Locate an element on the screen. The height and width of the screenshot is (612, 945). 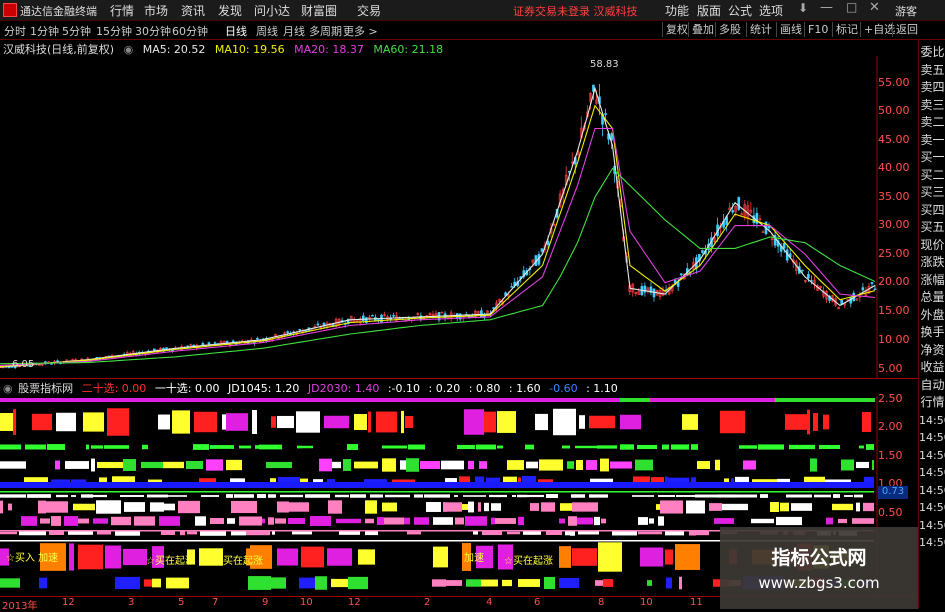
menu-news: 资讯 is located at coordinates (193, 10).